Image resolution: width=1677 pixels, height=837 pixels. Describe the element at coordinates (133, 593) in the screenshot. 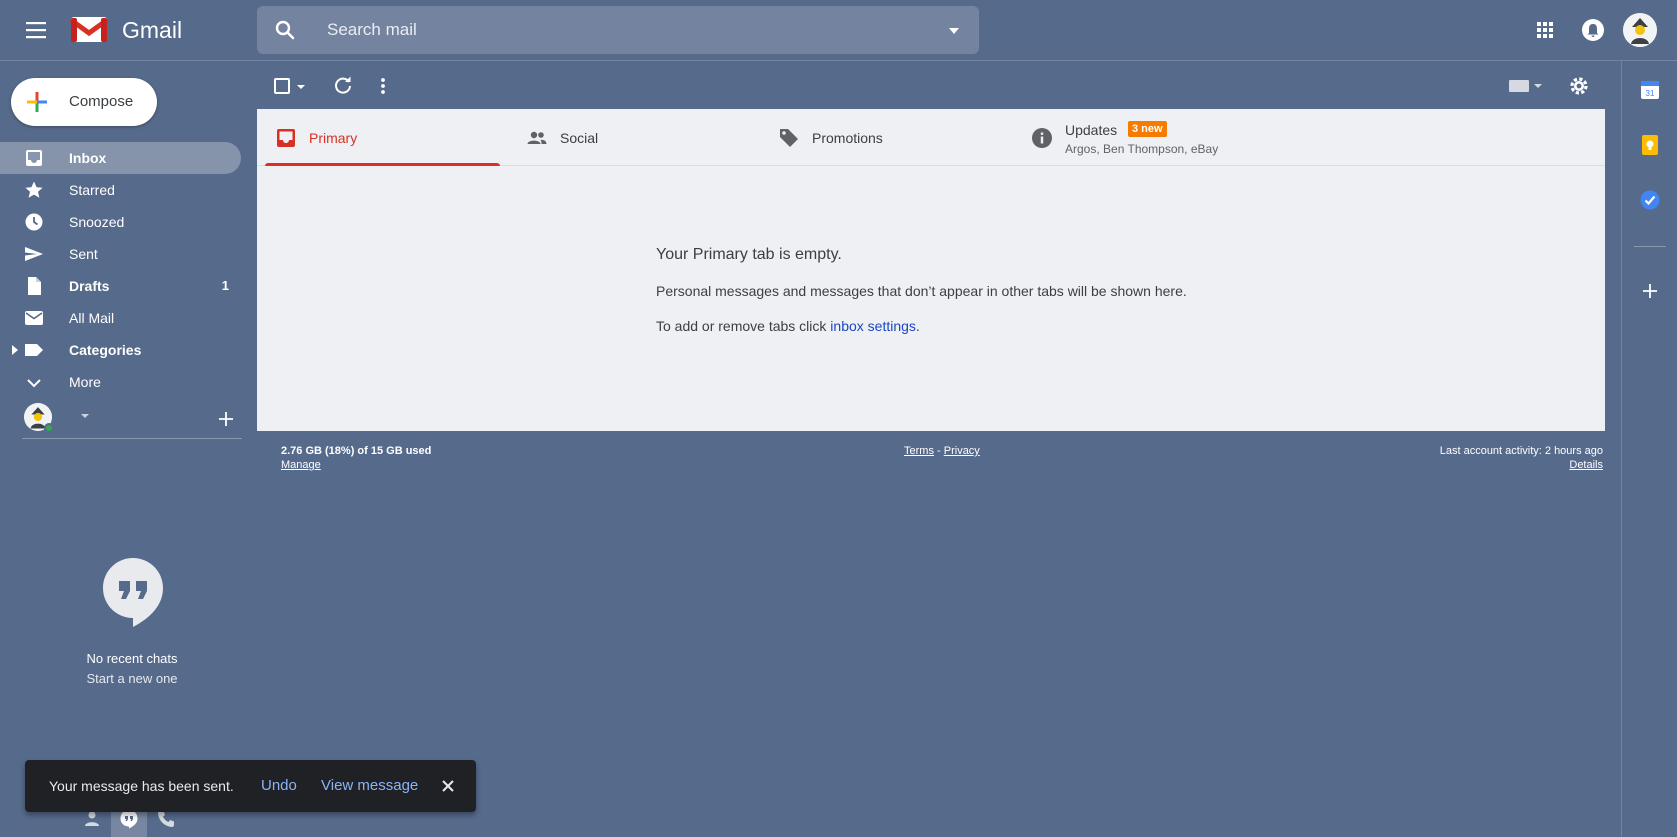

I see `hangouts-quote-icon` at that location.